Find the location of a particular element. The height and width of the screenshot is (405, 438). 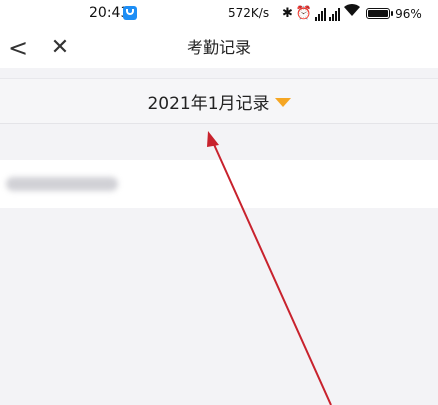

annotation-arrow-head is located at coordinates (213, 139).